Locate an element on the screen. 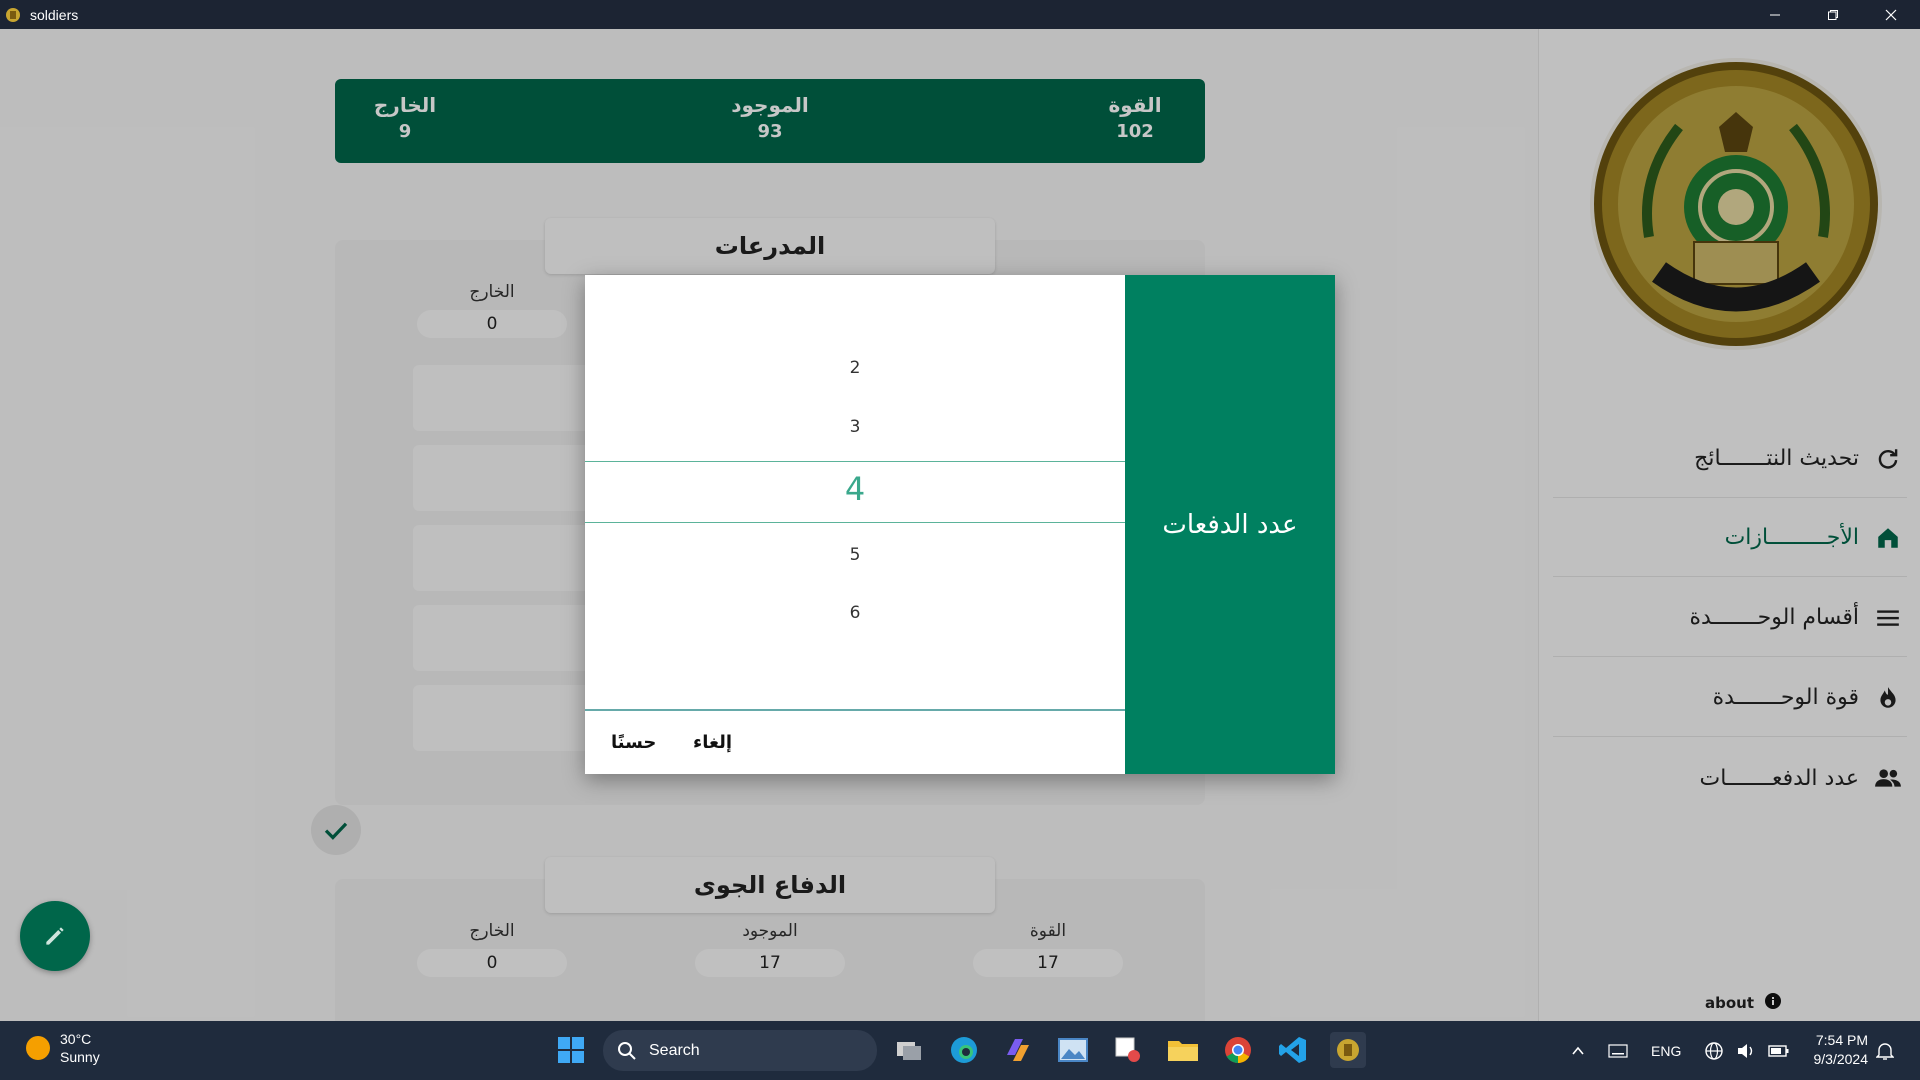 This screenshot has height=1080, width=1920. app-emblem-icon is located at coordinates (13, 15).